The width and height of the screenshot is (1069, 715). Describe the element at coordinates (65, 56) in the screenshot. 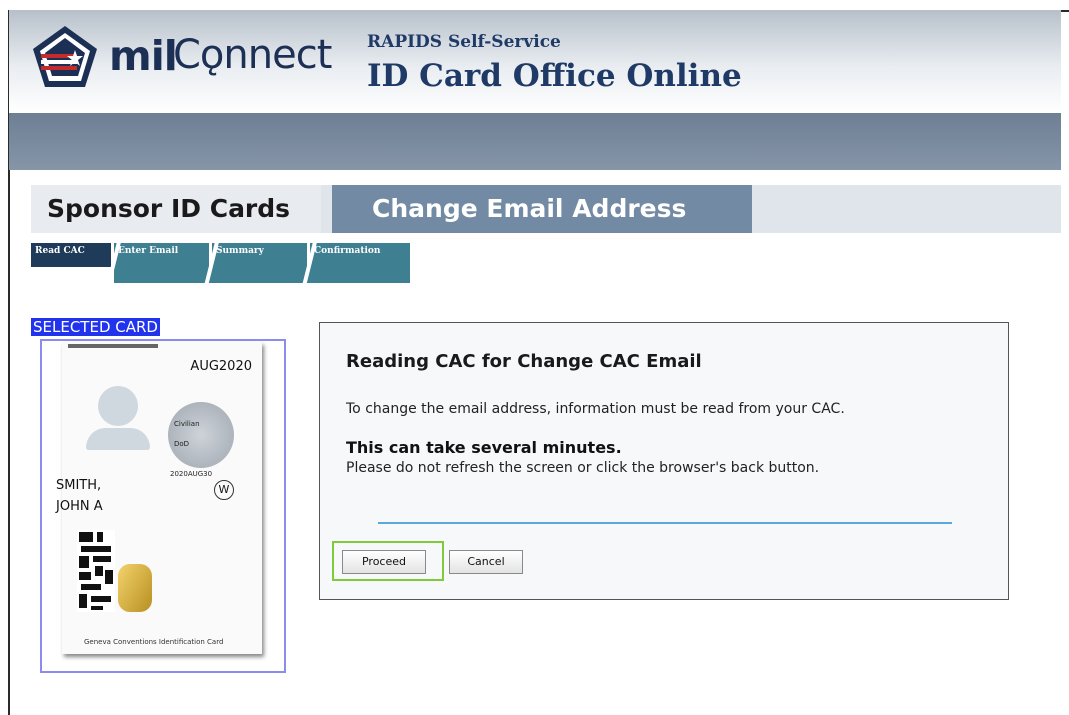

I see `milconnect-logo-icon` at that location.